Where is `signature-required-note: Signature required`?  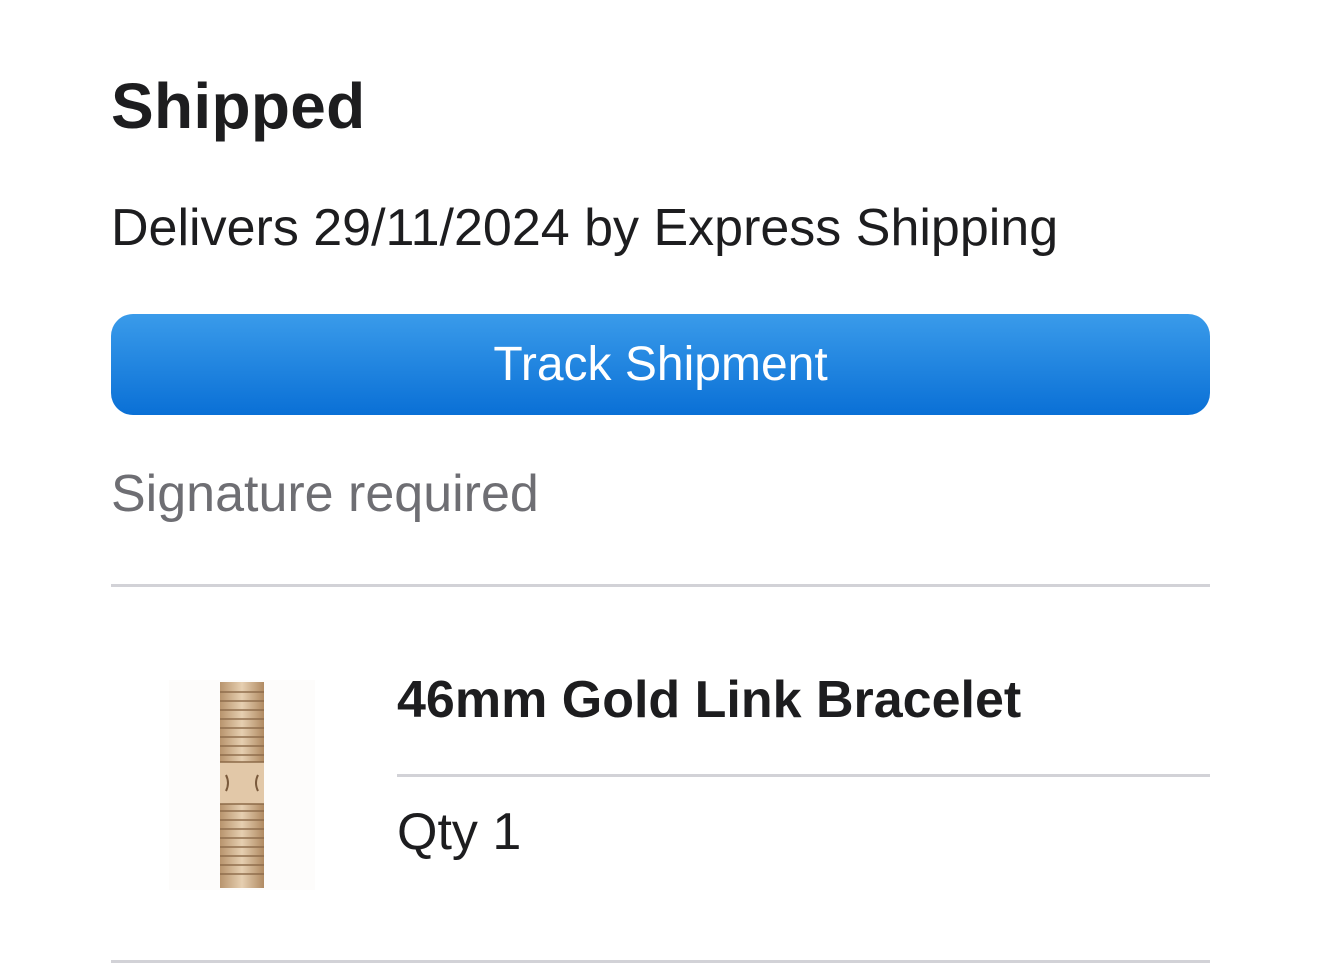 signature-required-note: Signature required is located at coordinates (325, 494).